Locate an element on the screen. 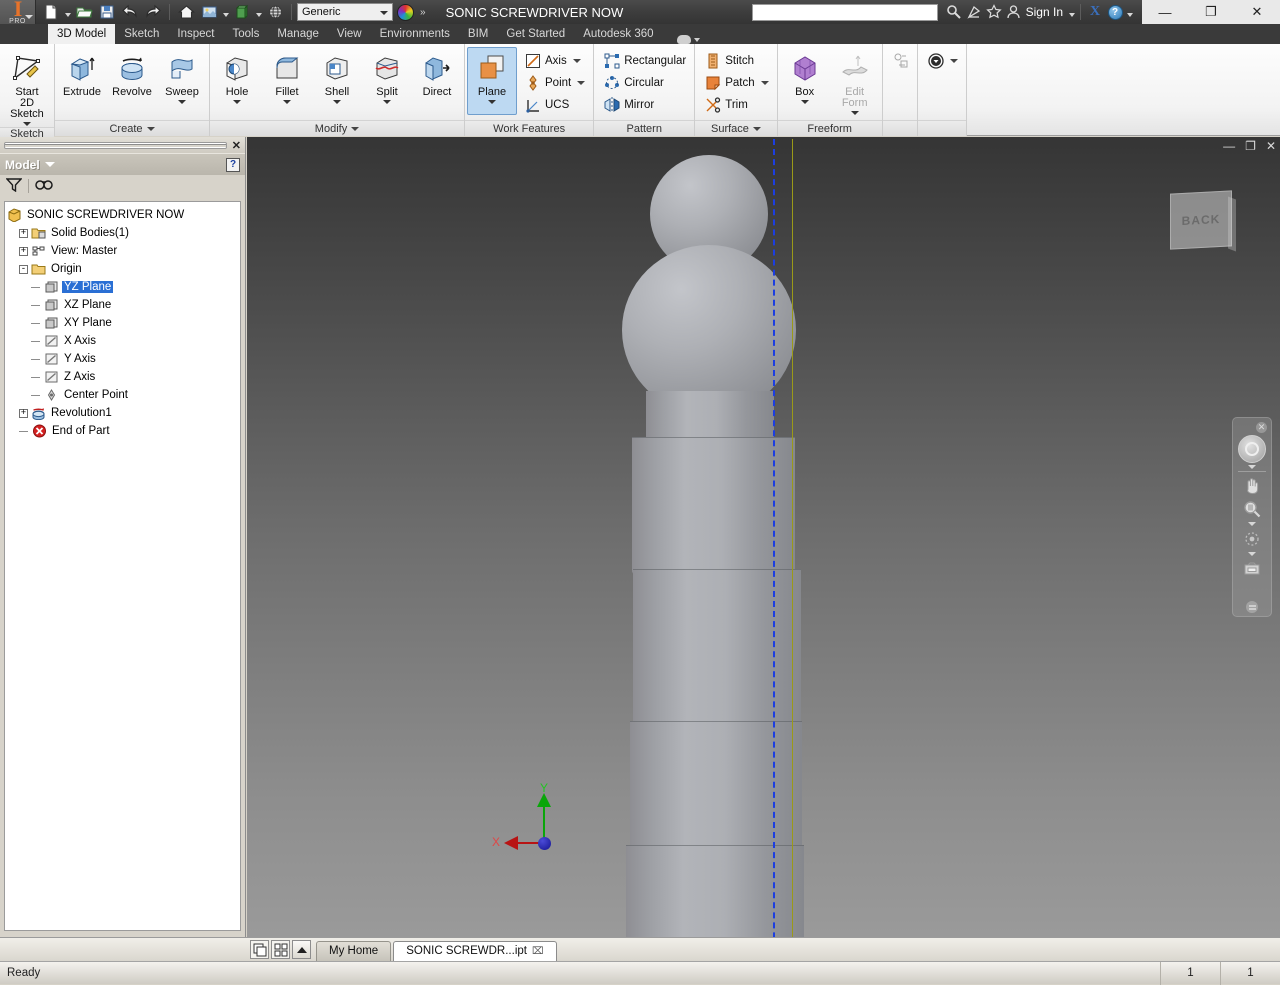 The width and height of the screenshot is (1280, 985). document-tab-my-home: My Home is located at coordinates (354, 950).